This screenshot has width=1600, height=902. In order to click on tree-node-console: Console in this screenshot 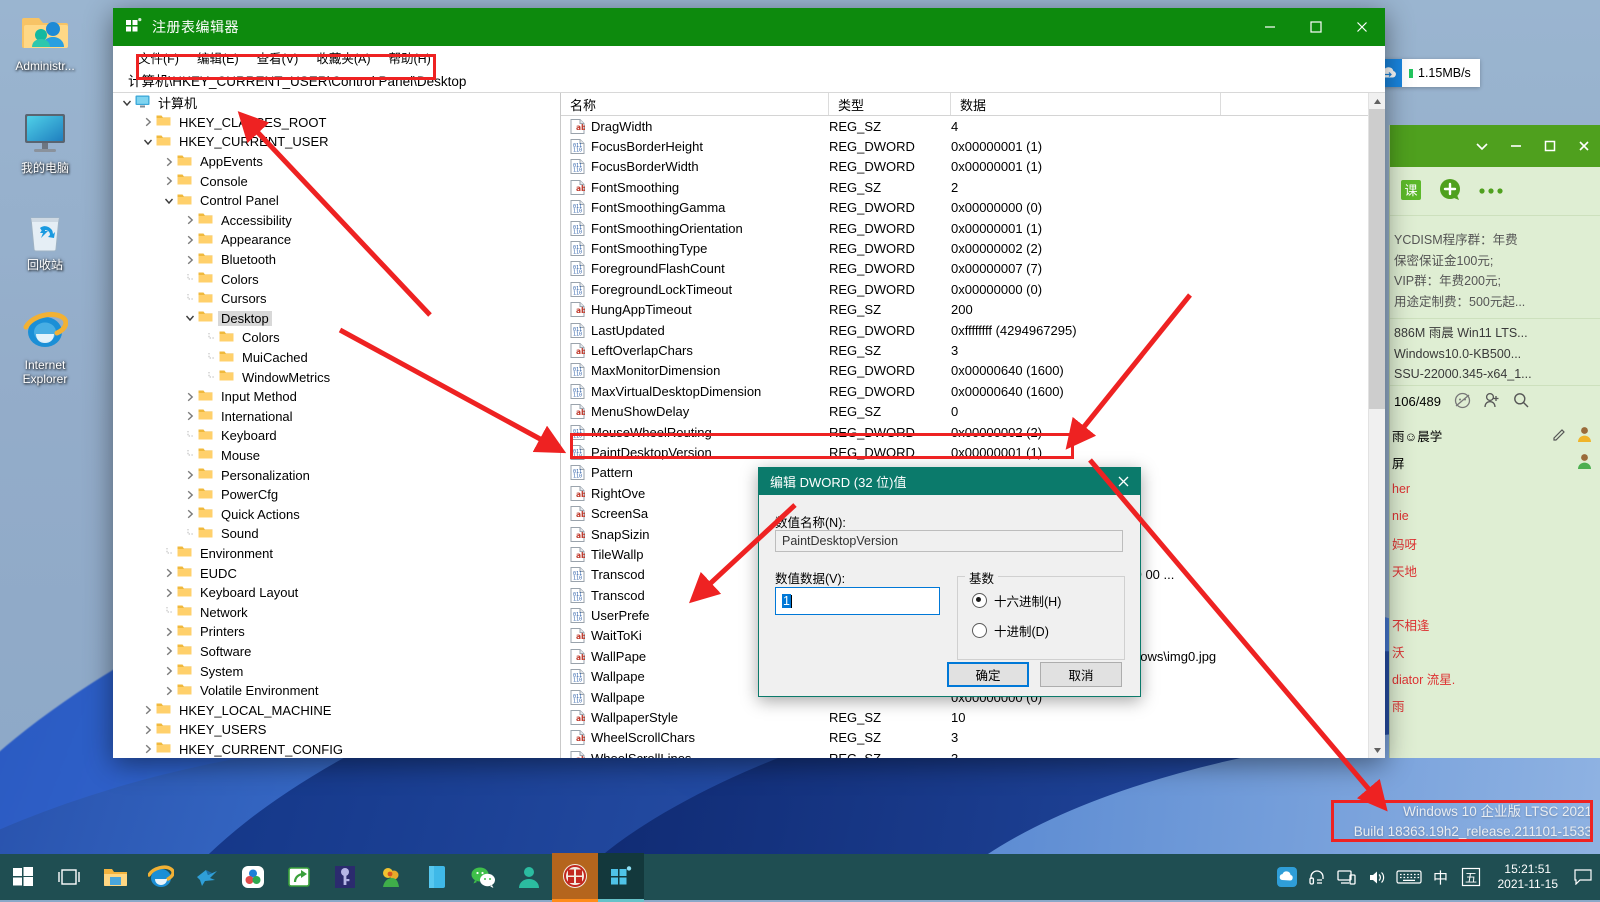, I will do `click(336, 181)`.